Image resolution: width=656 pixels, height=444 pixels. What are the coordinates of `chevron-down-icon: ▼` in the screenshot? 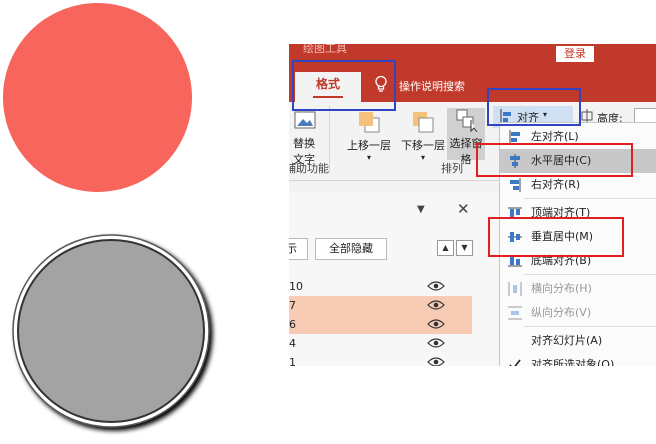 It's located at (421, 209).